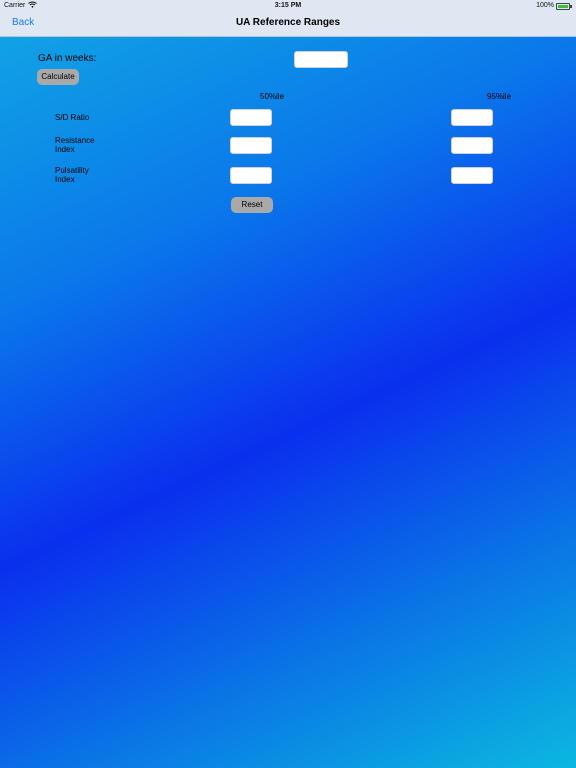 This screenshot has height=768, width=576. I want to click on col-50-header: 50%ile, so click(272, 96).